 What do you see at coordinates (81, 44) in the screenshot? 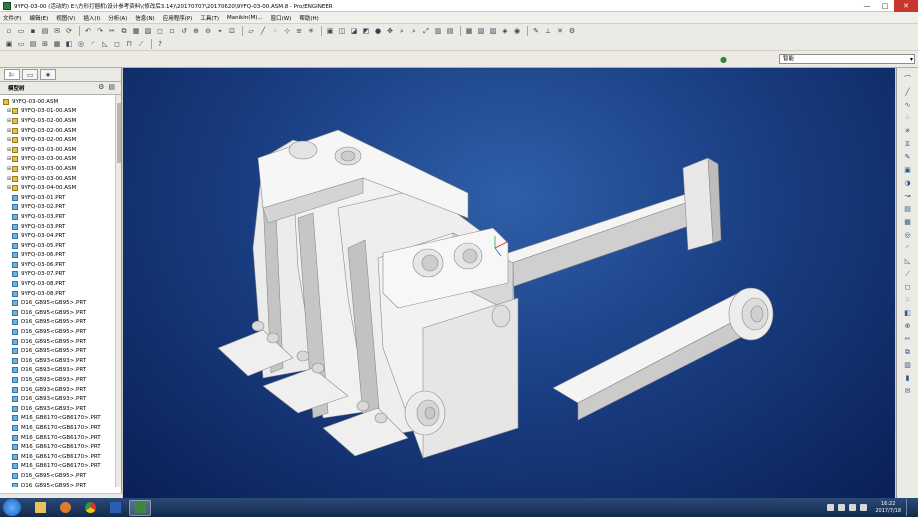
I see `hole-icon: ◎` at bounding box center [81, 44].